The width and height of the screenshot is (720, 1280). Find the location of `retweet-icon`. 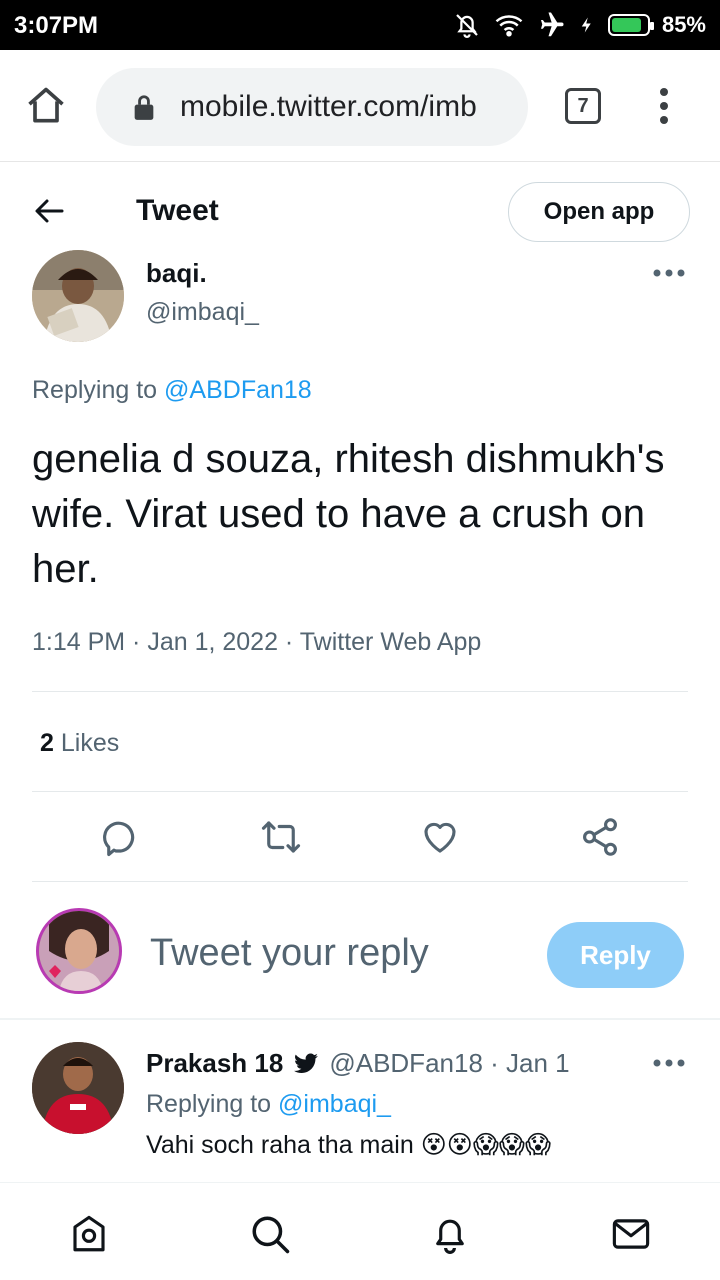

retweet-icon is located at coordinates (281, 837).